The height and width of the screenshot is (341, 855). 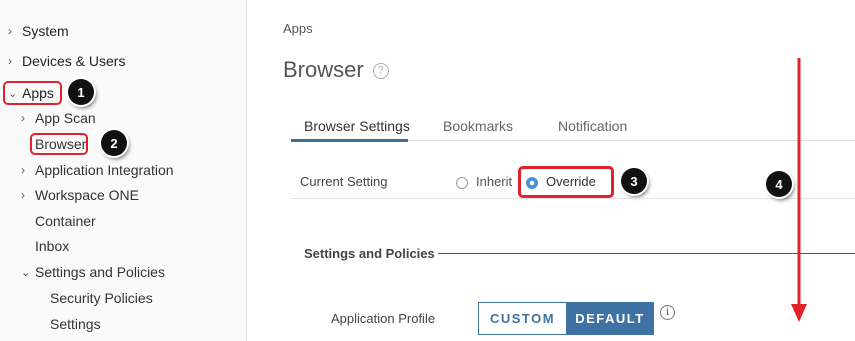 I want to click on browser-highlight-box, so click(x=59, y=144).